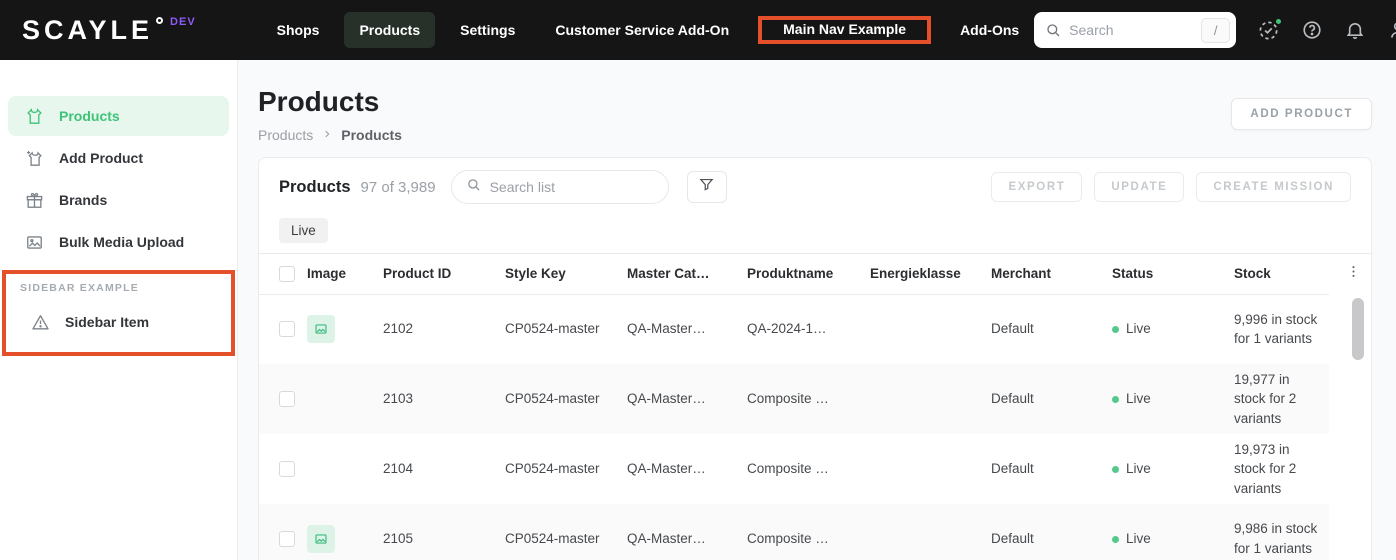 Image resolution: width=1396 pixels, height=560 pixels. Describe the element at coordinates (40, 322) in the screenshot. I see `warning-triangle-icon` at that location.